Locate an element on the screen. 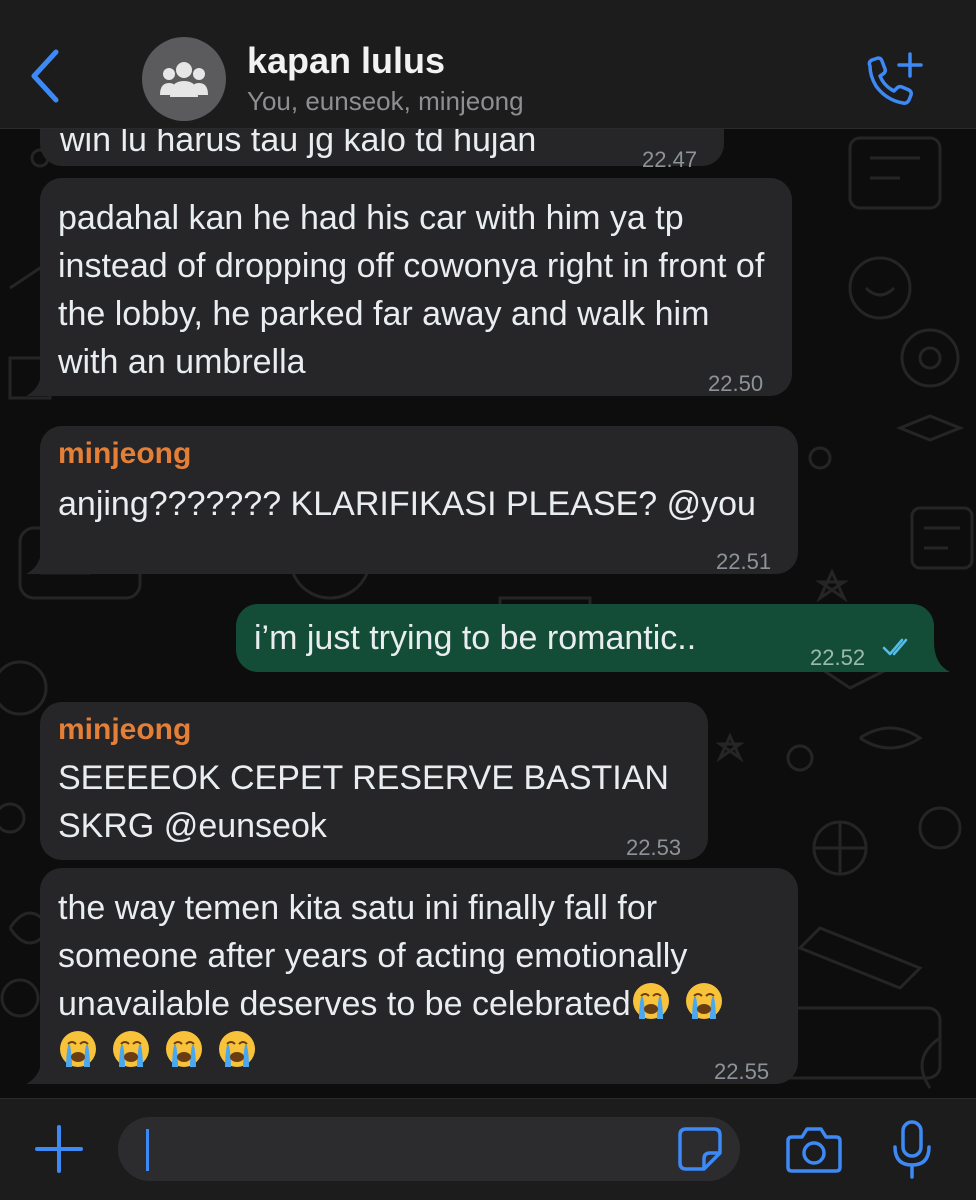 The height and width of the screenshot is (1200, 976). message-time: 22.53 is located at coordinates (654, 847).